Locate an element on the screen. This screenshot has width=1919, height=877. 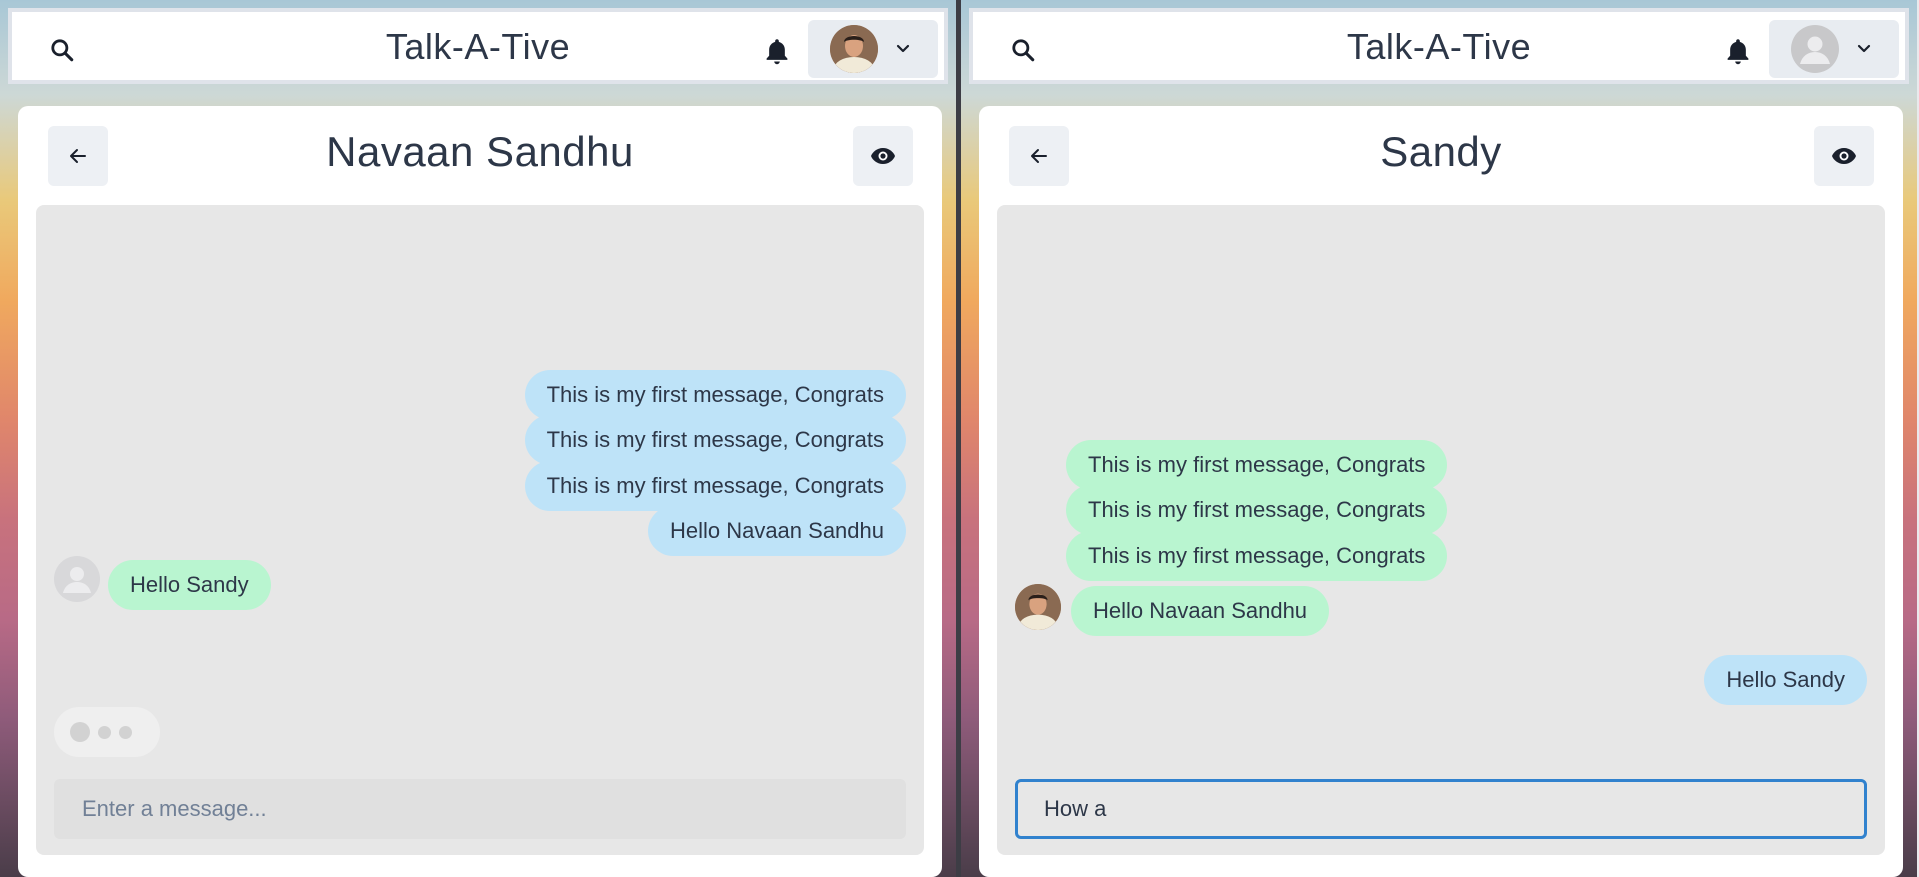
chat-header: Sandy is located at coordinates (1441, 151).